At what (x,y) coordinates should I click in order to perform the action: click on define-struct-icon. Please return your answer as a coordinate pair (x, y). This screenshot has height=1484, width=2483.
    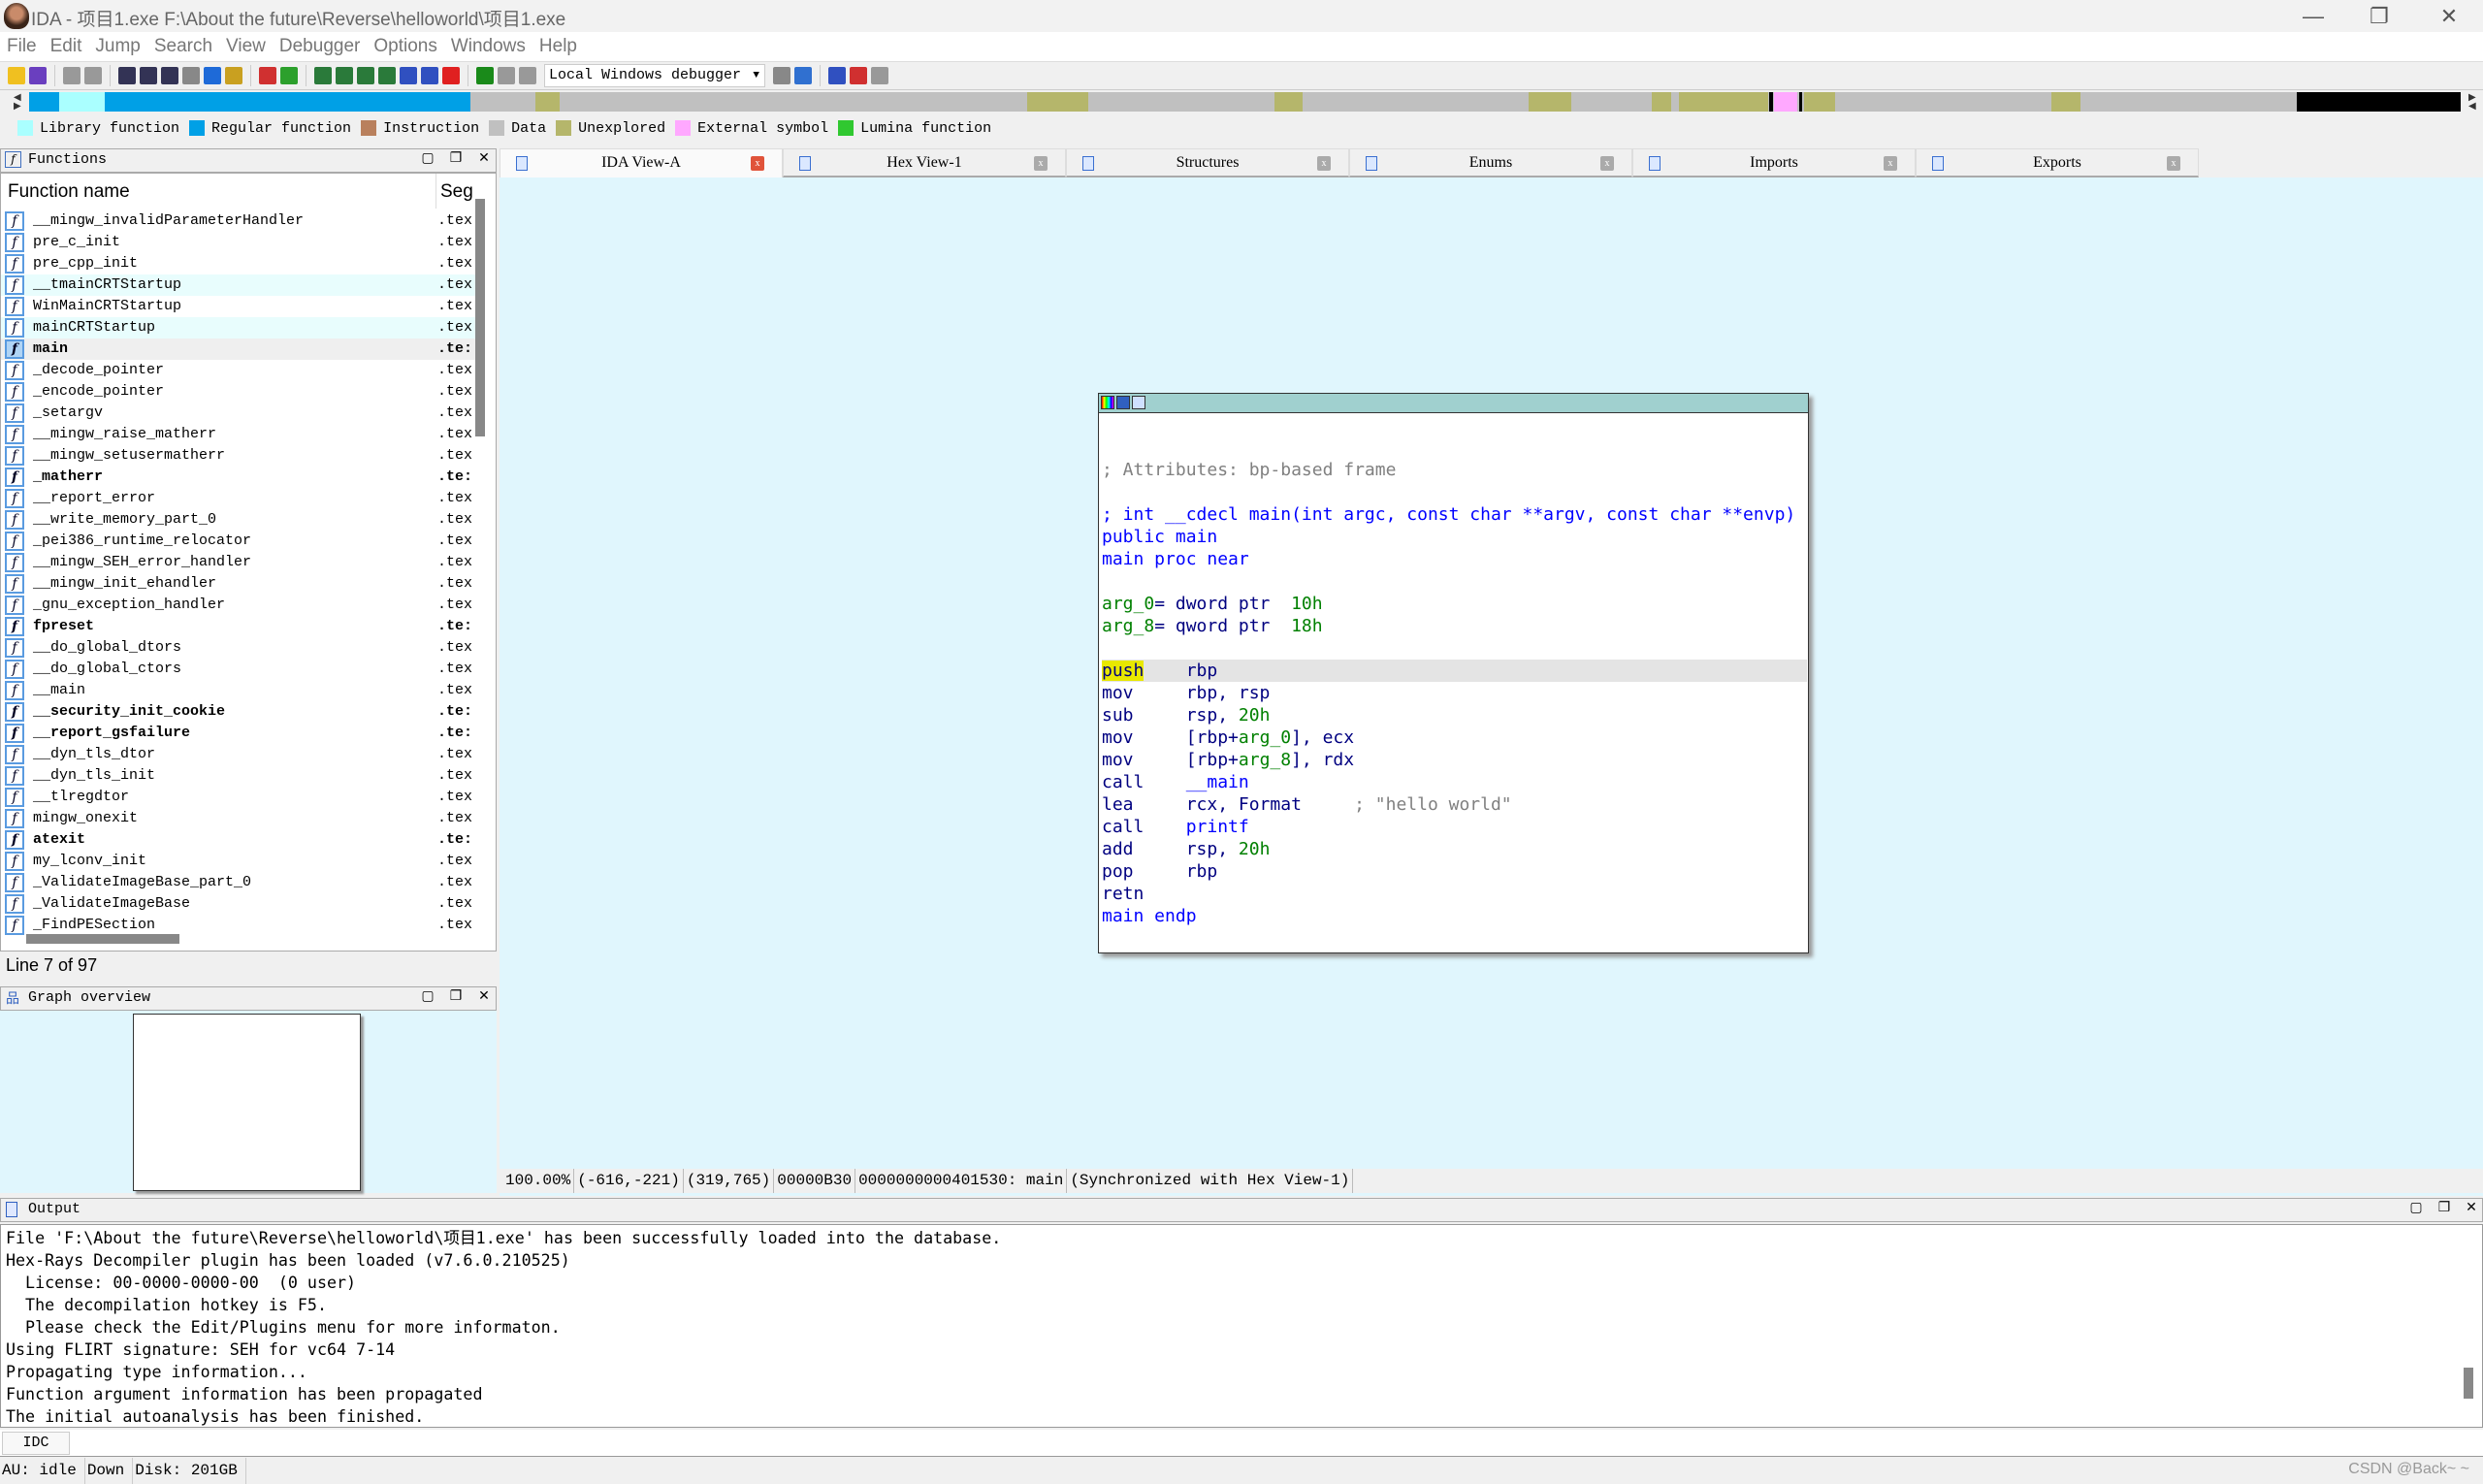
    Looking at the image, I should click on (409, 75).